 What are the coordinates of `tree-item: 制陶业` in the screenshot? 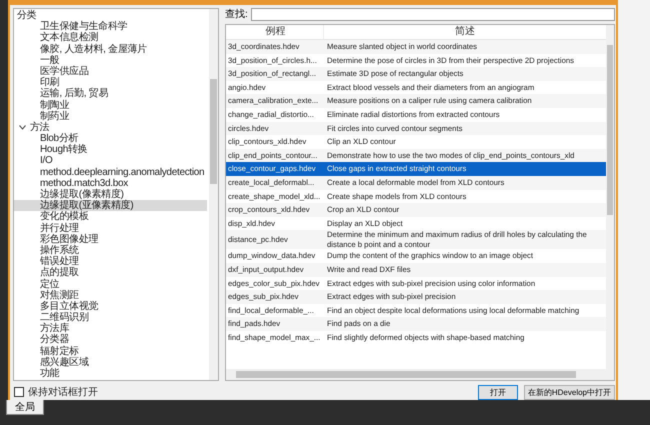 It's located at (110, 105).